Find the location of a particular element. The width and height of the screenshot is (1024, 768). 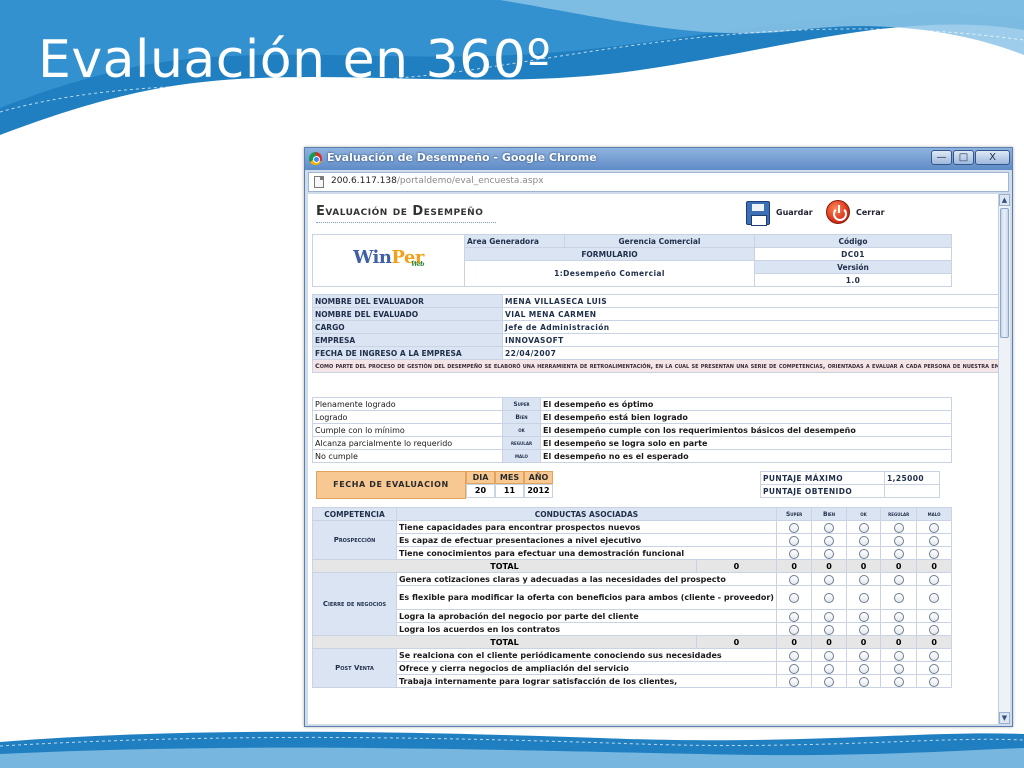

ano-value: 2012 is located at coordinates (538, 491).